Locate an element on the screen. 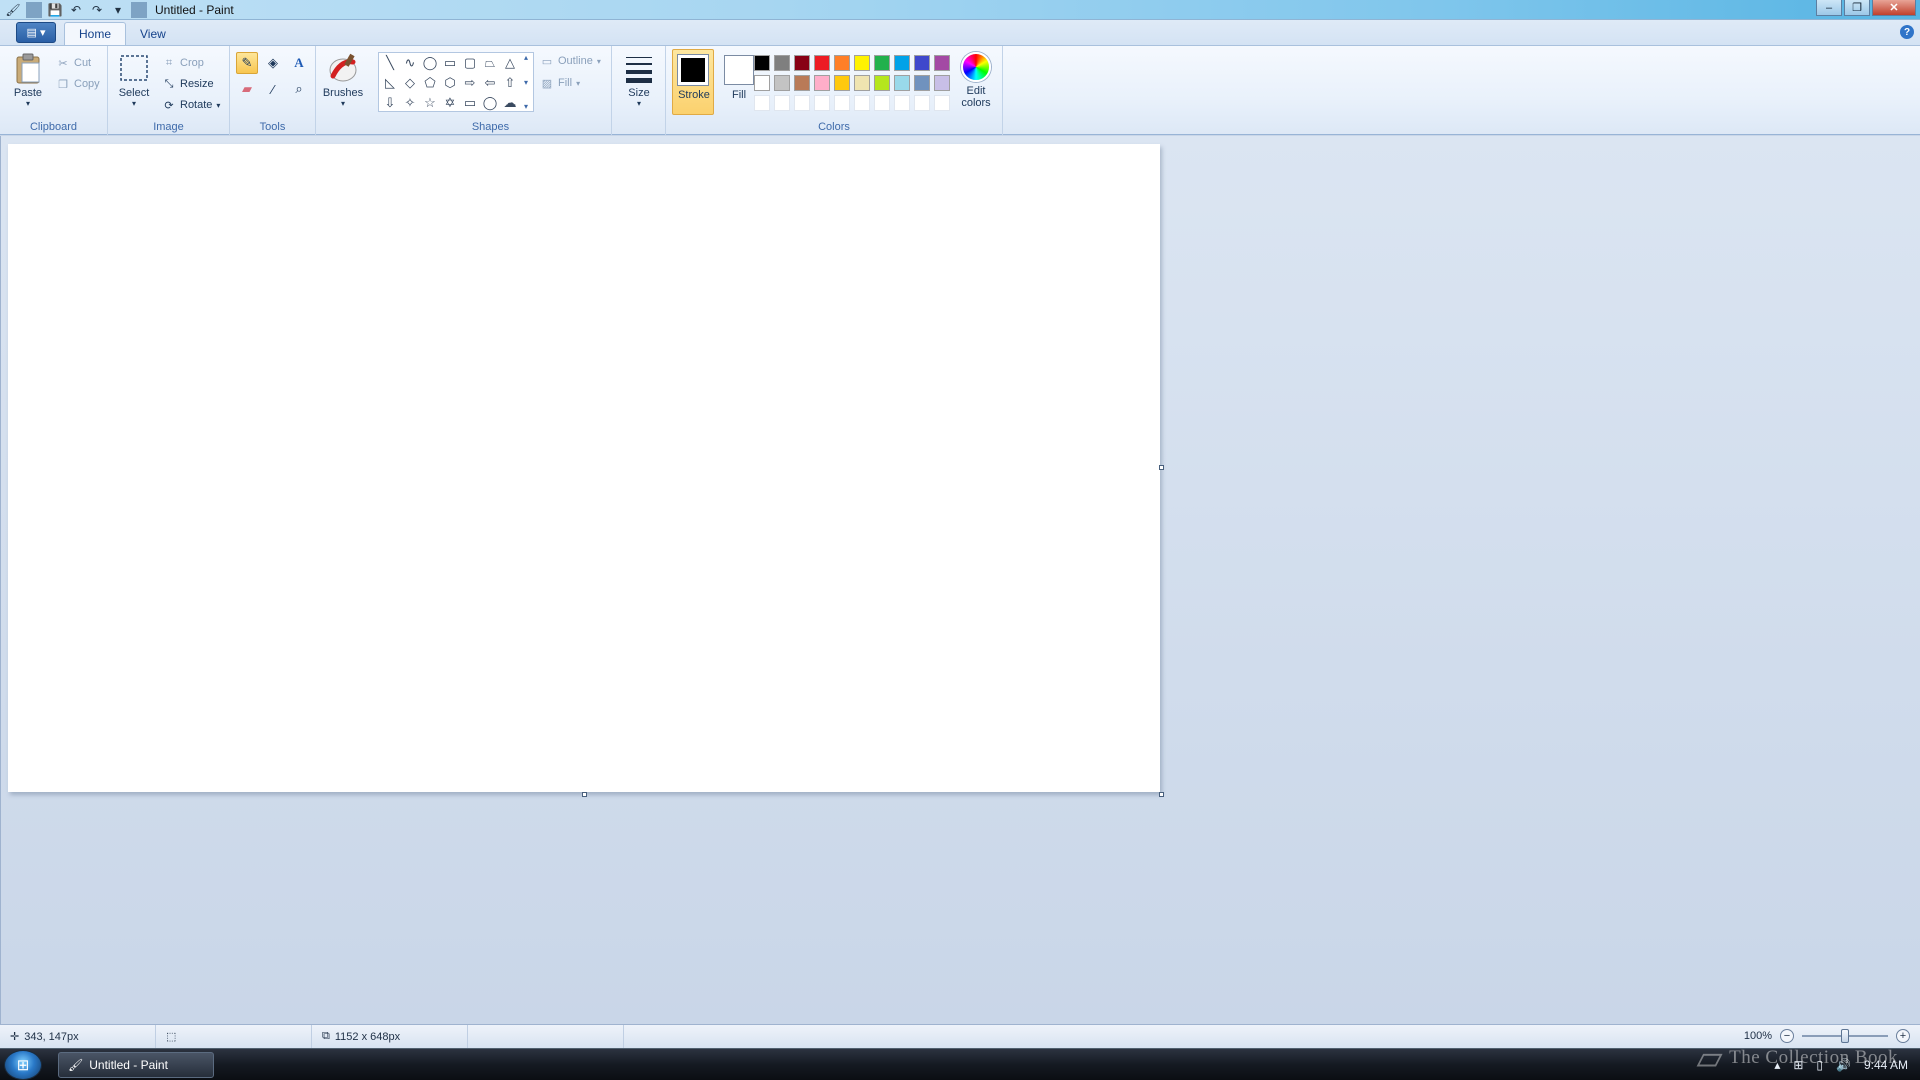 This screenshot has height=1080, width=1920. copy-button: ❐ Copy is located at coordinates (78, 84).